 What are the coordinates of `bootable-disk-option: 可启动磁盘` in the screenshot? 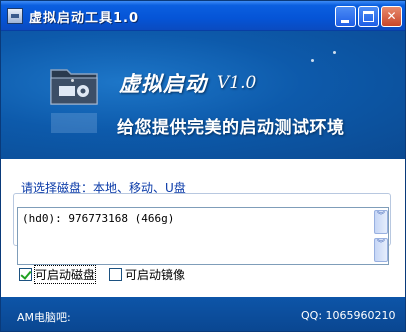 It's located at (58, 274).